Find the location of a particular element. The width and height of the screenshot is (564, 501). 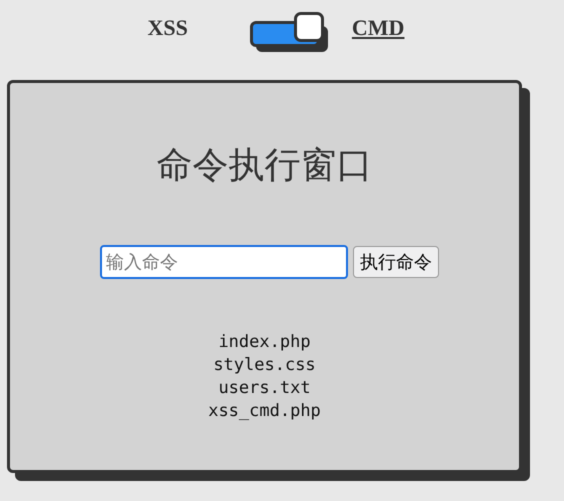

output-line: xss_cmd.php is located at coordinates (264, 411).